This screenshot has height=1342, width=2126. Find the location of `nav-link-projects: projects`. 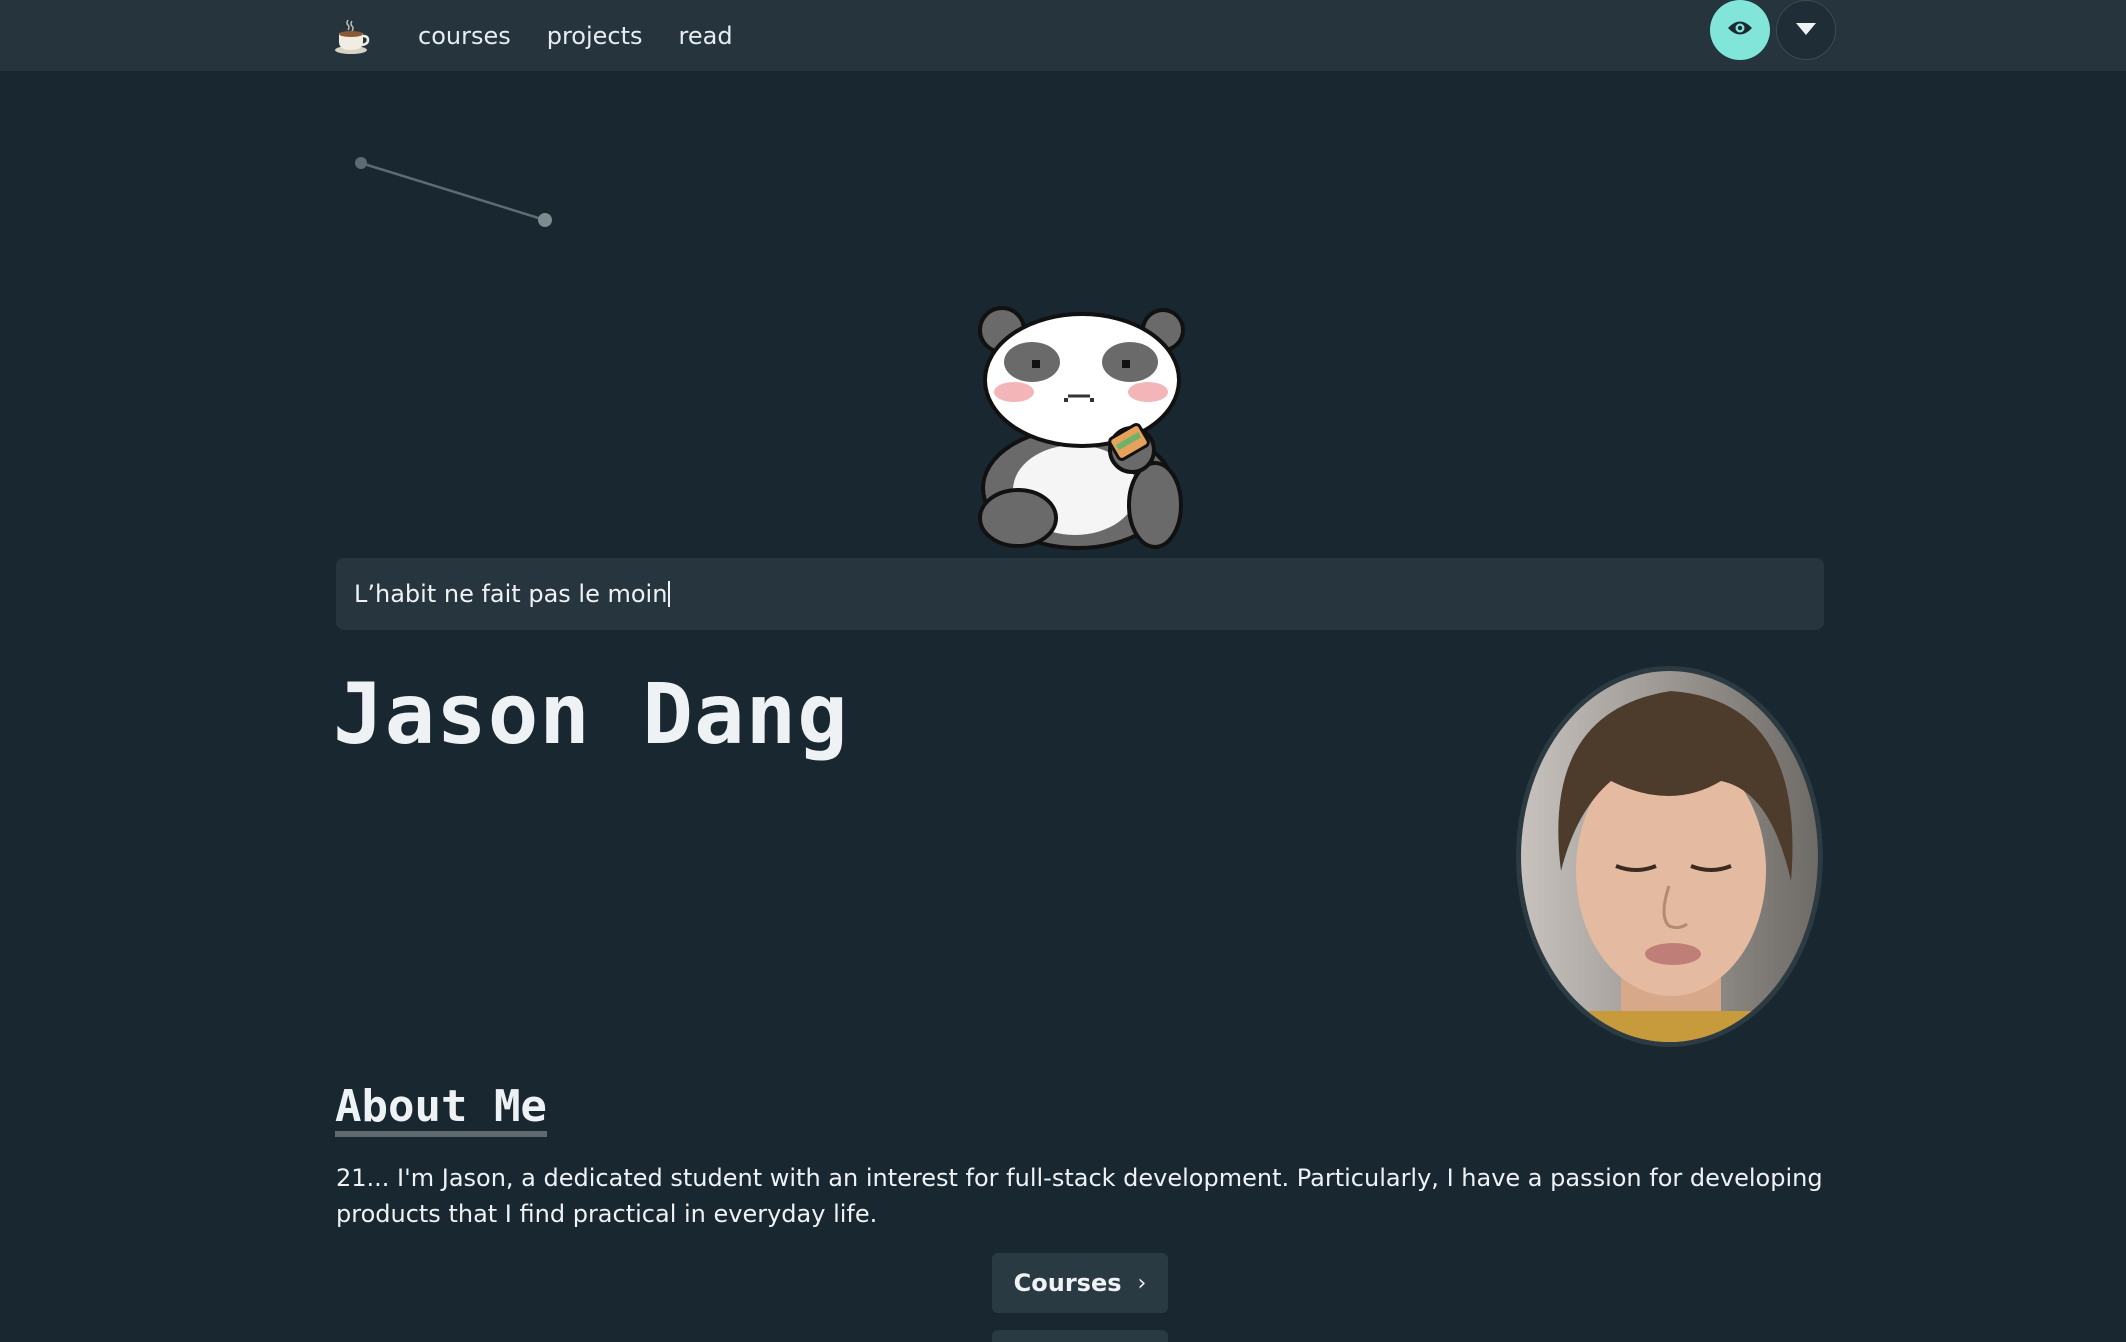

nav-link-projects: projects is located at coordinates (595, 36).